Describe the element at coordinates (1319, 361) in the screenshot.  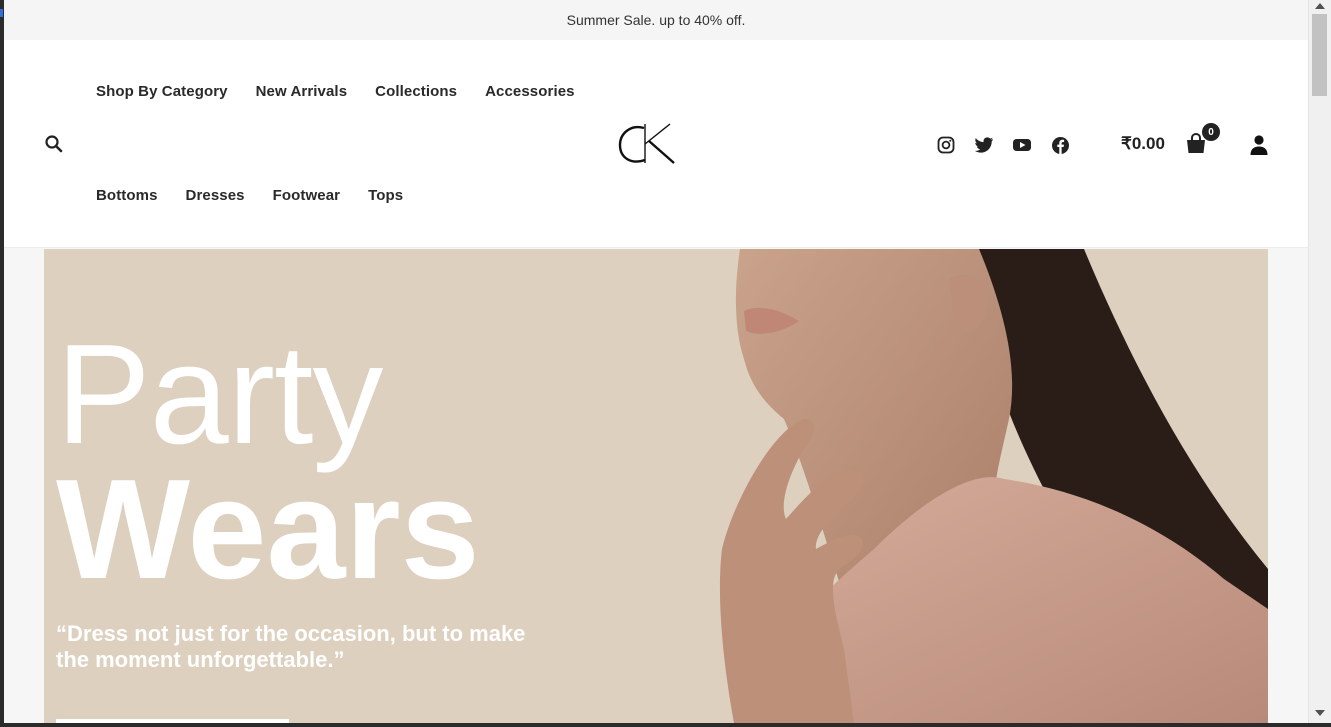
I see `page-scrollbar` at that location.